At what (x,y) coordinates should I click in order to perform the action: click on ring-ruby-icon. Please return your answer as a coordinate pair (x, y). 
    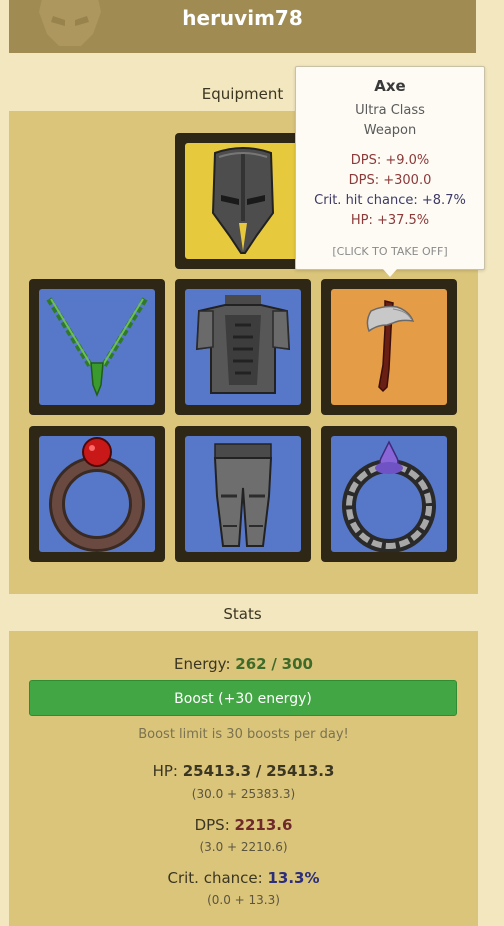
    Looking at the image, I should click on (97, 494).